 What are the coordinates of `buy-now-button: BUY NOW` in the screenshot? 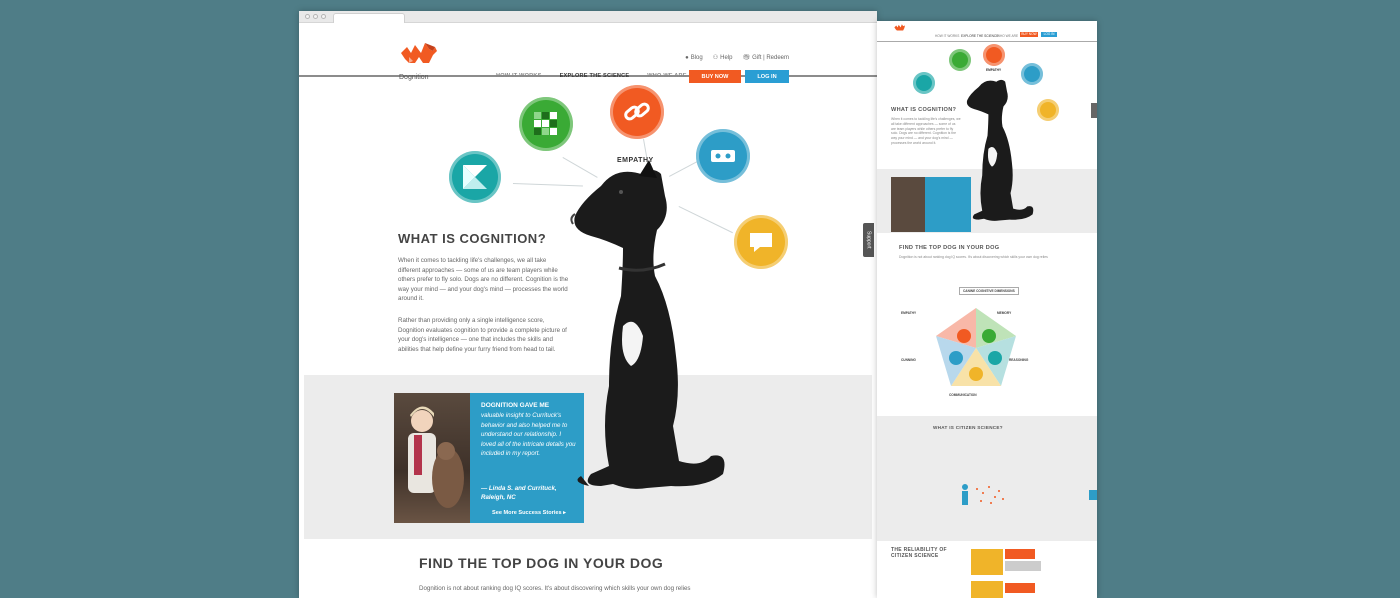 It's located at (715, 76).